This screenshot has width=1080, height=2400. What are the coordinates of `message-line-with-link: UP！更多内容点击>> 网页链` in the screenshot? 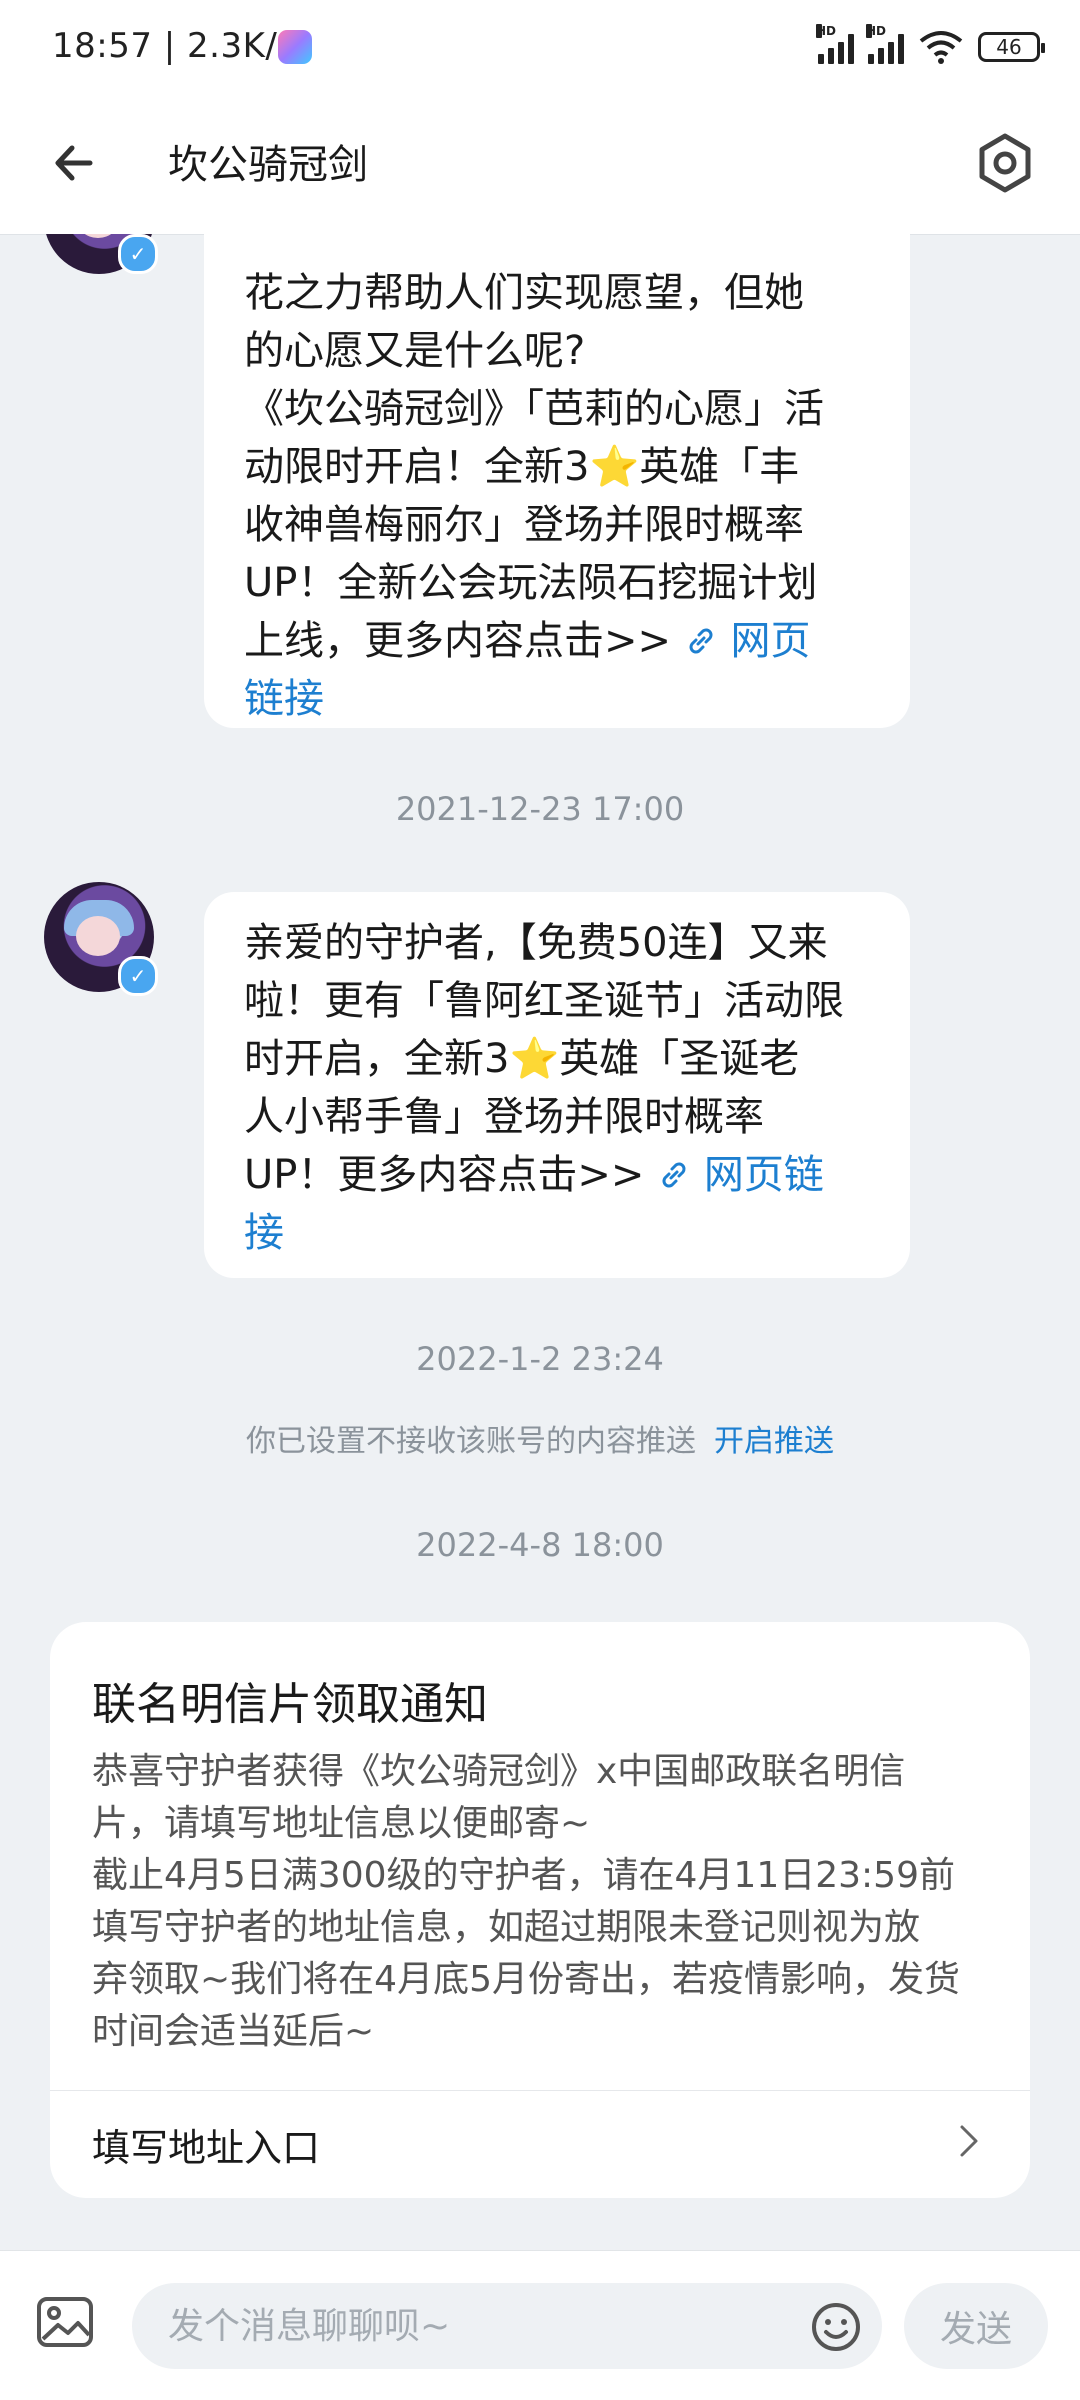 It's located at (557, 1175).